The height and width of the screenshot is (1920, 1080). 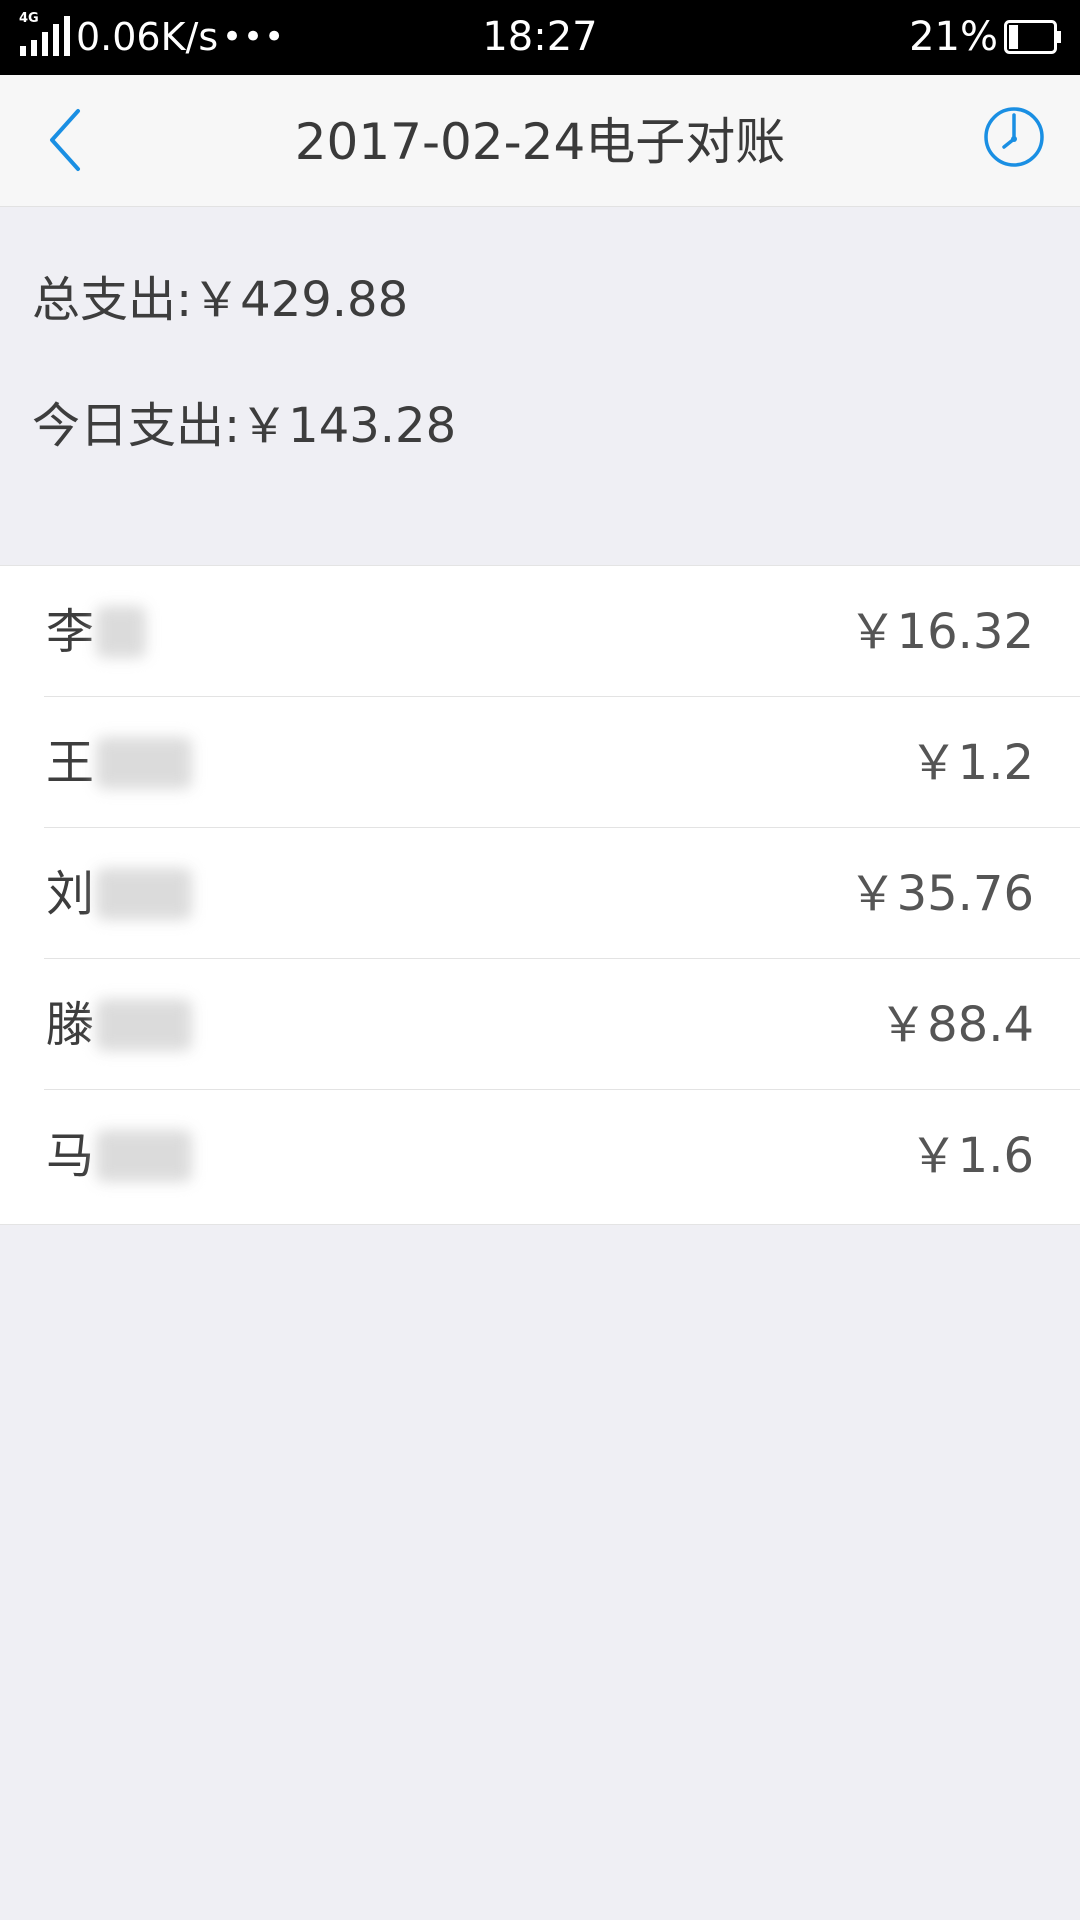 What do you see at coordinates (220, 300) in the screenshot?
I see `total-expense-text: 总支出:￥429.88` at bounding box center [220, 300].